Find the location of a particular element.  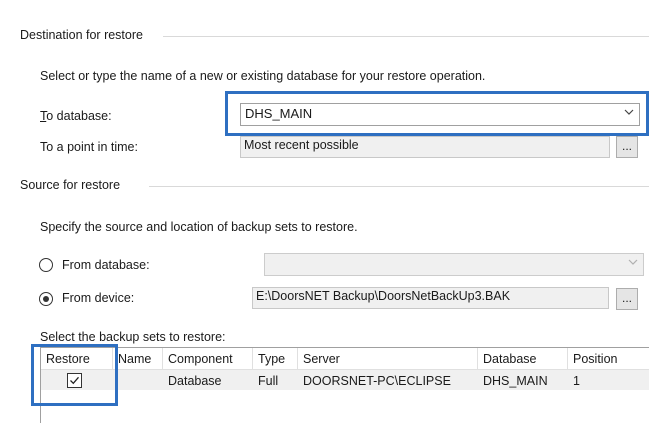

cell-database: DHS_MAIN is located at coordinates (515, 381).